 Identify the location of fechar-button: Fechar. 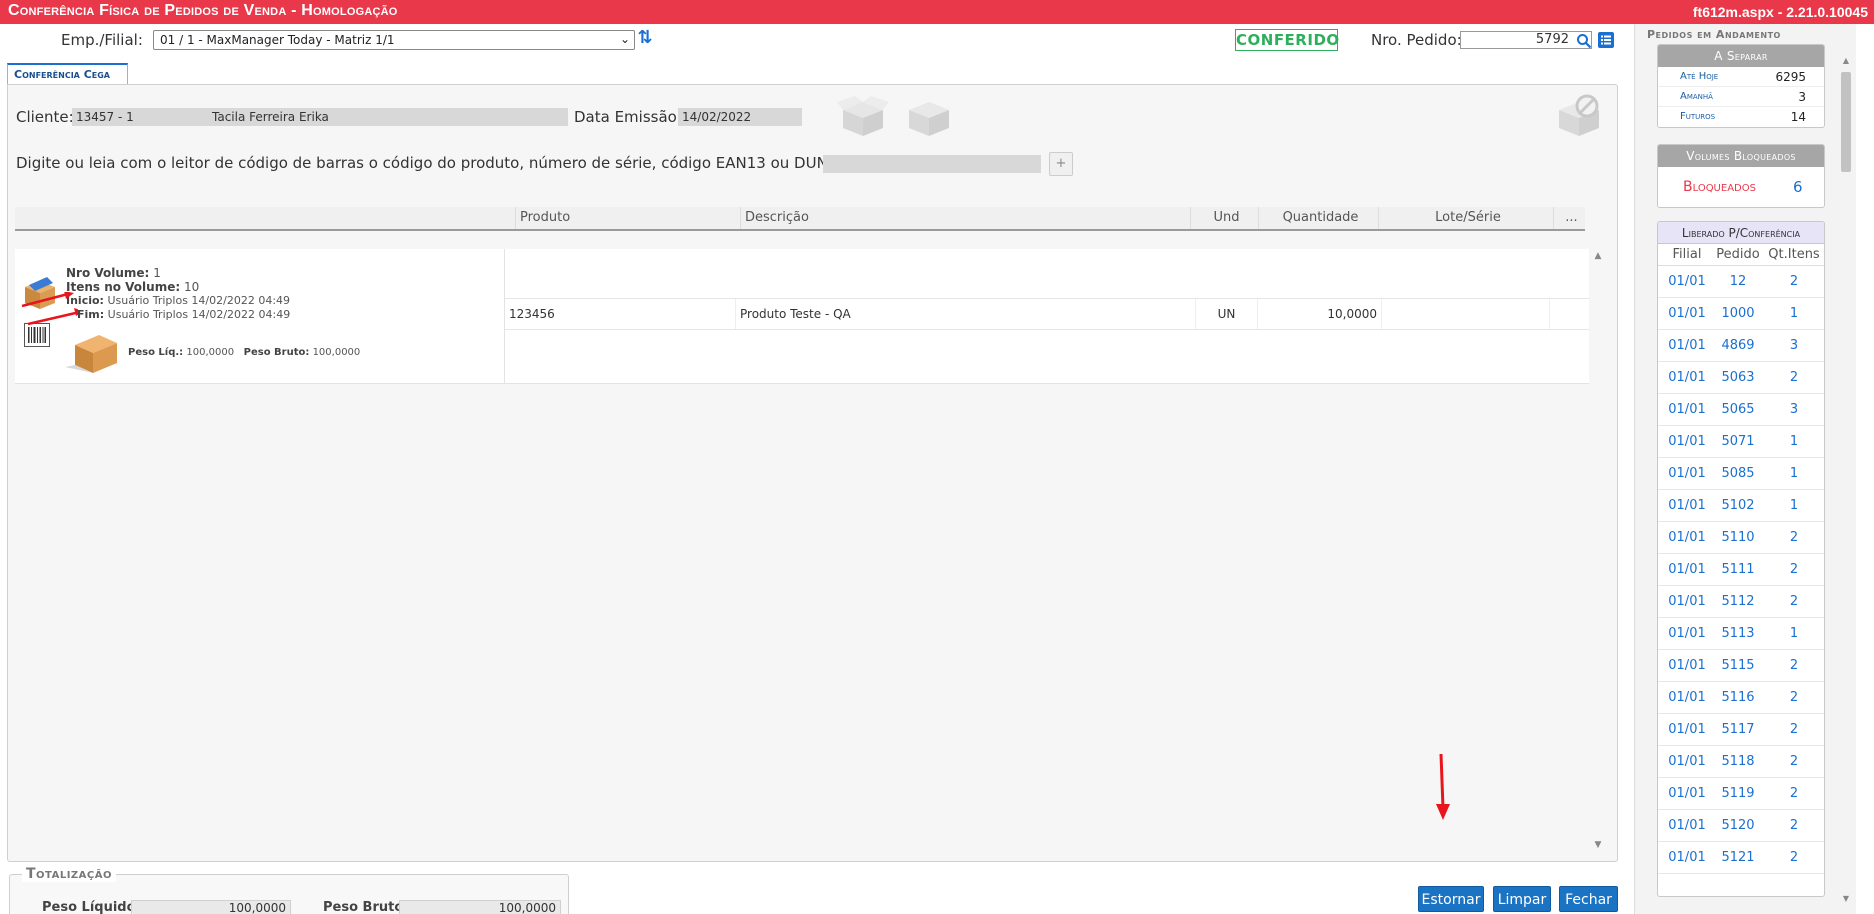
(1588, 899).